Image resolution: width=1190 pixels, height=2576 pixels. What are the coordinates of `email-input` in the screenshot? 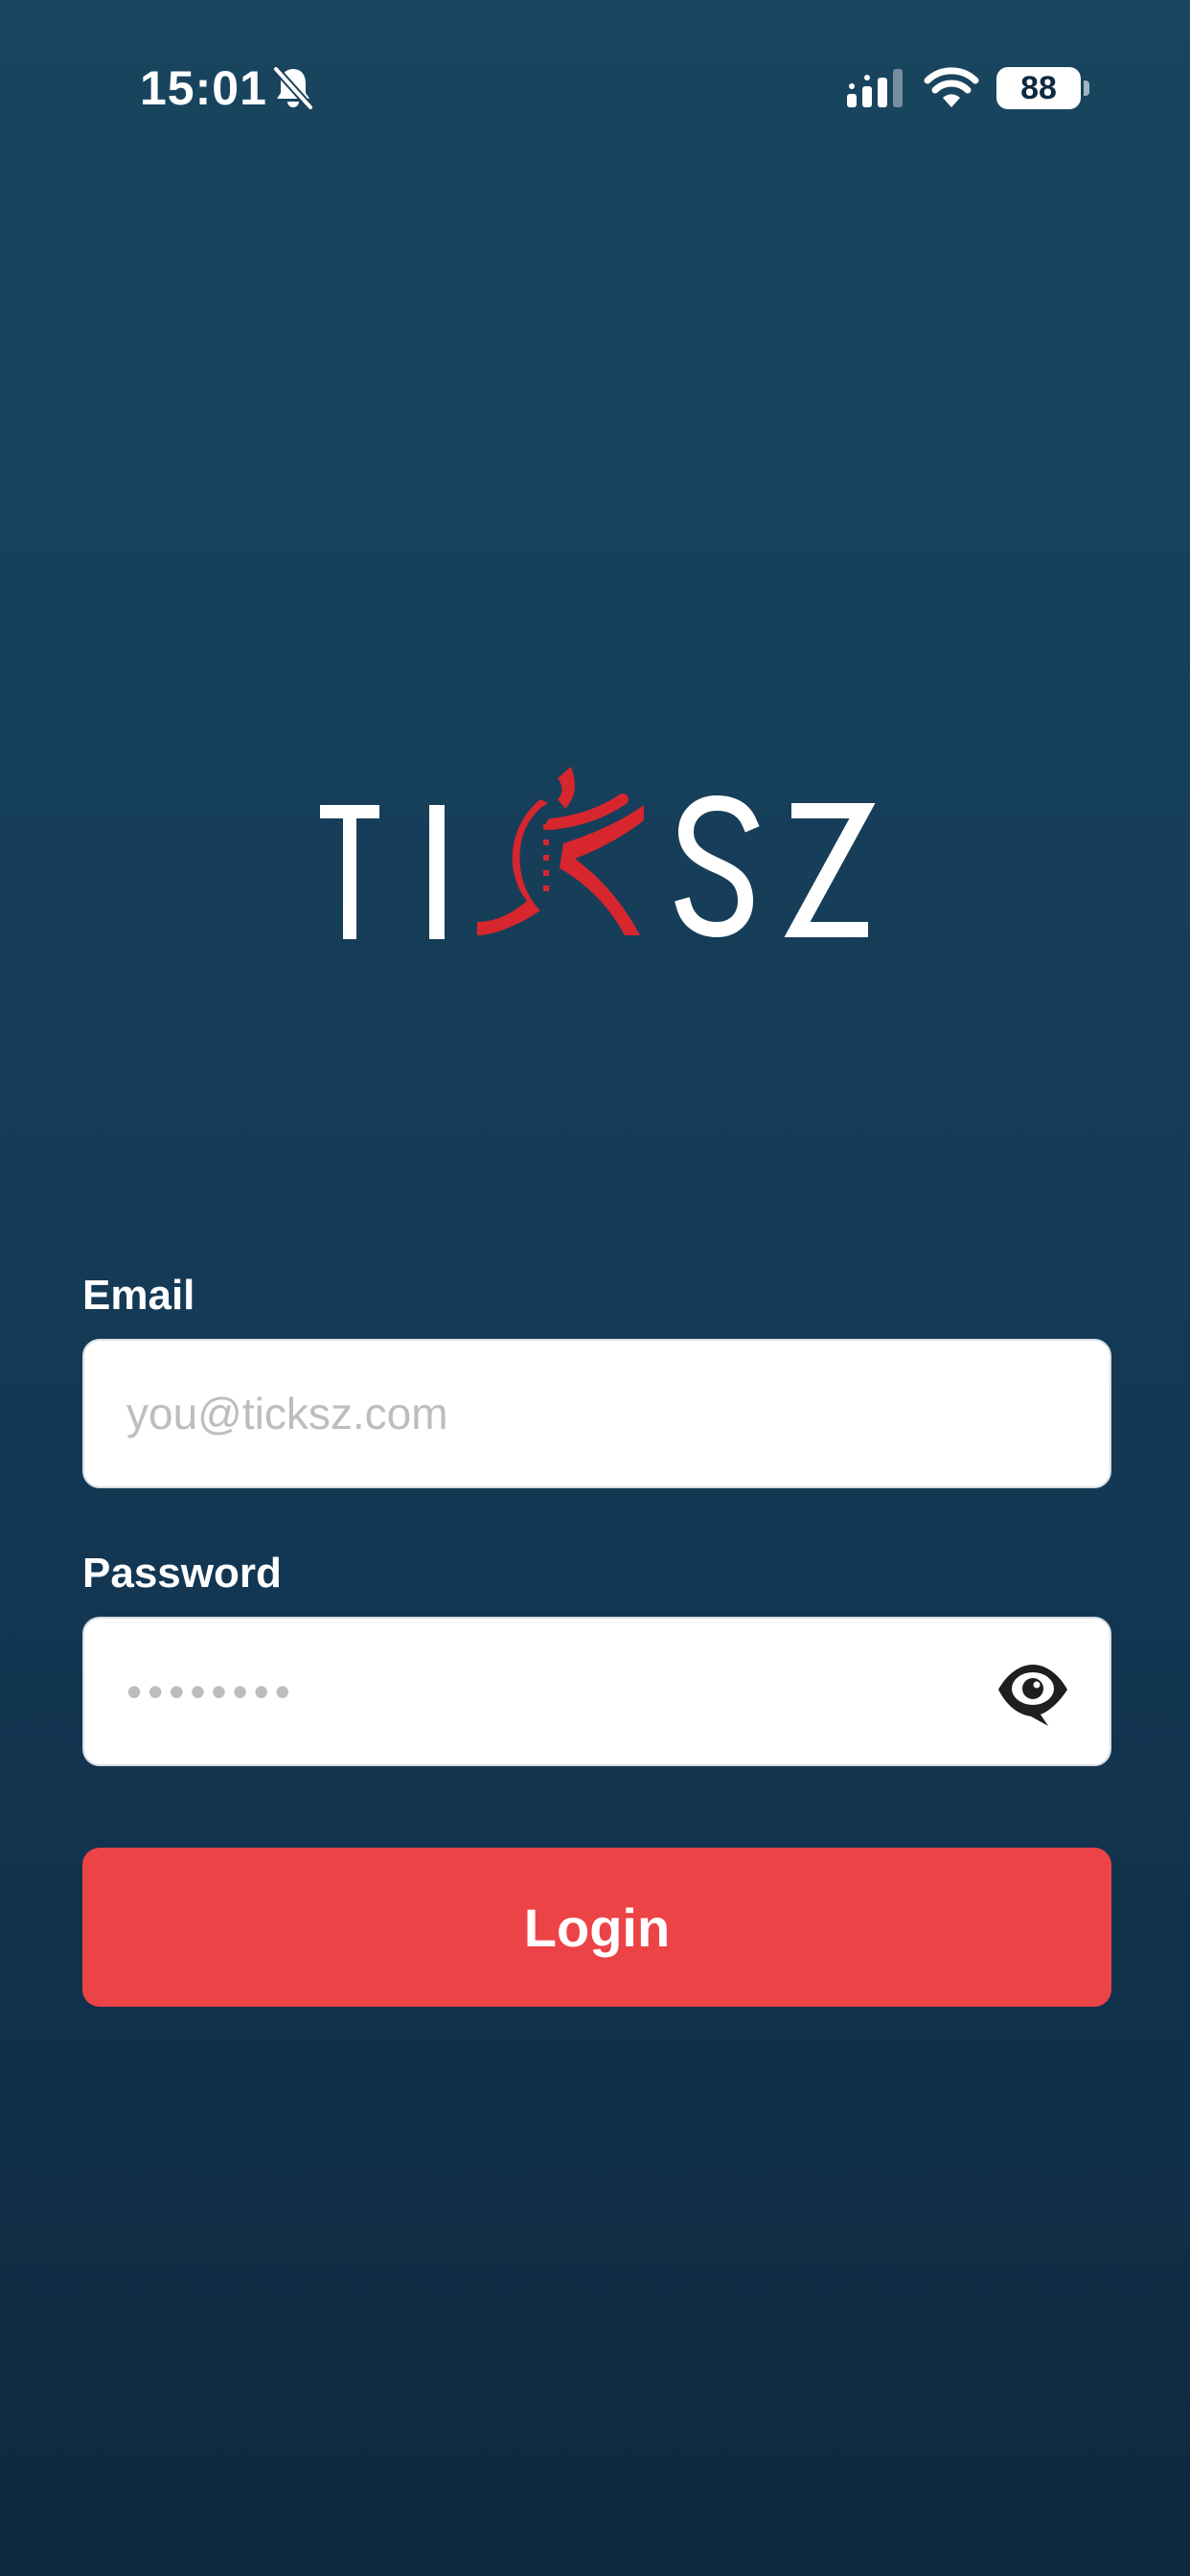 It's located at (595, 1413).